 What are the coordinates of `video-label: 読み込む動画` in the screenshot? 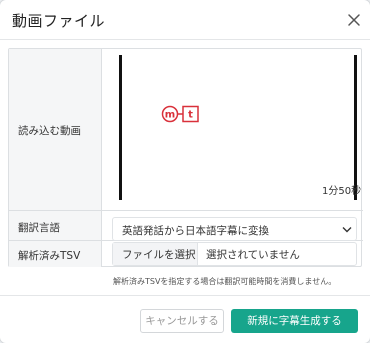 It's located at (49, 131).